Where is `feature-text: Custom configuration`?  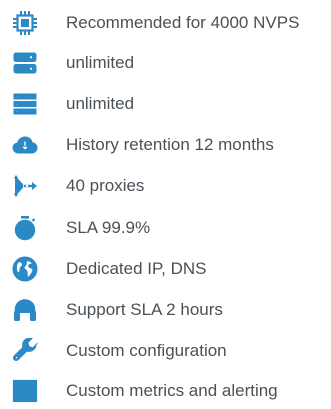 feature-text: Custom configuration is located at coordinates (146, 350).